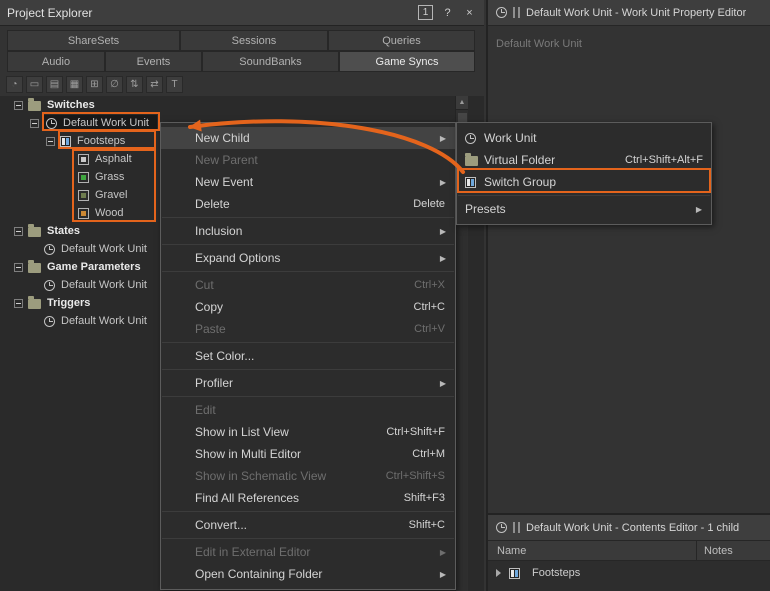 The height and width of the screenshot is (591, 770). What do you see at coordinates (308, 285) in the screenshot?
I see `menu-item-cut: Cut Ctrl+X` at bounding box center [308, 285].